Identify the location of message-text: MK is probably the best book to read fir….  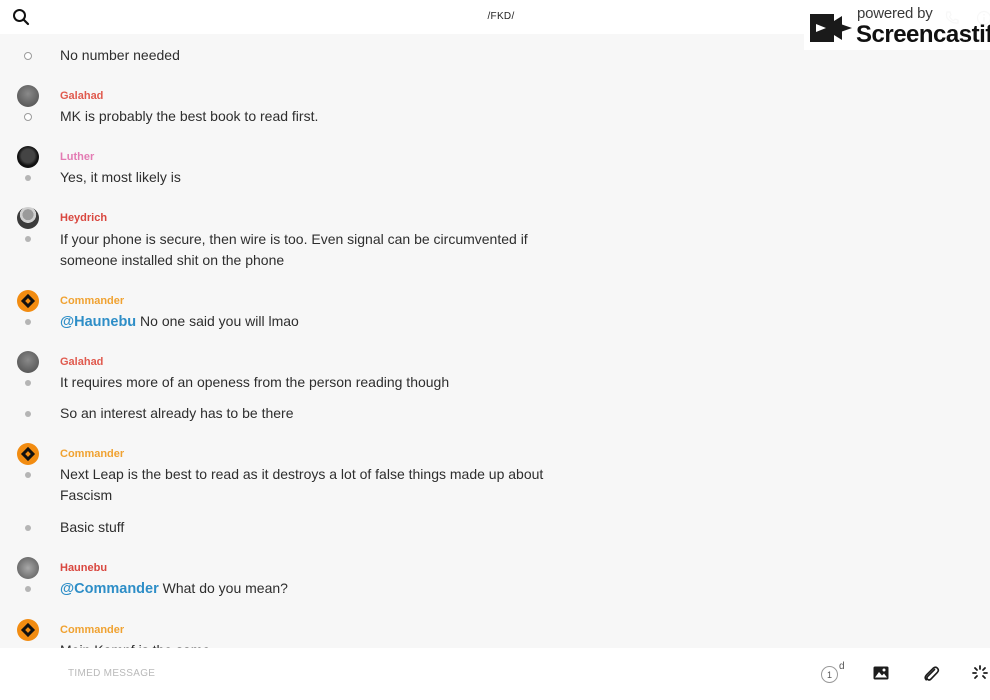
(189, 116).